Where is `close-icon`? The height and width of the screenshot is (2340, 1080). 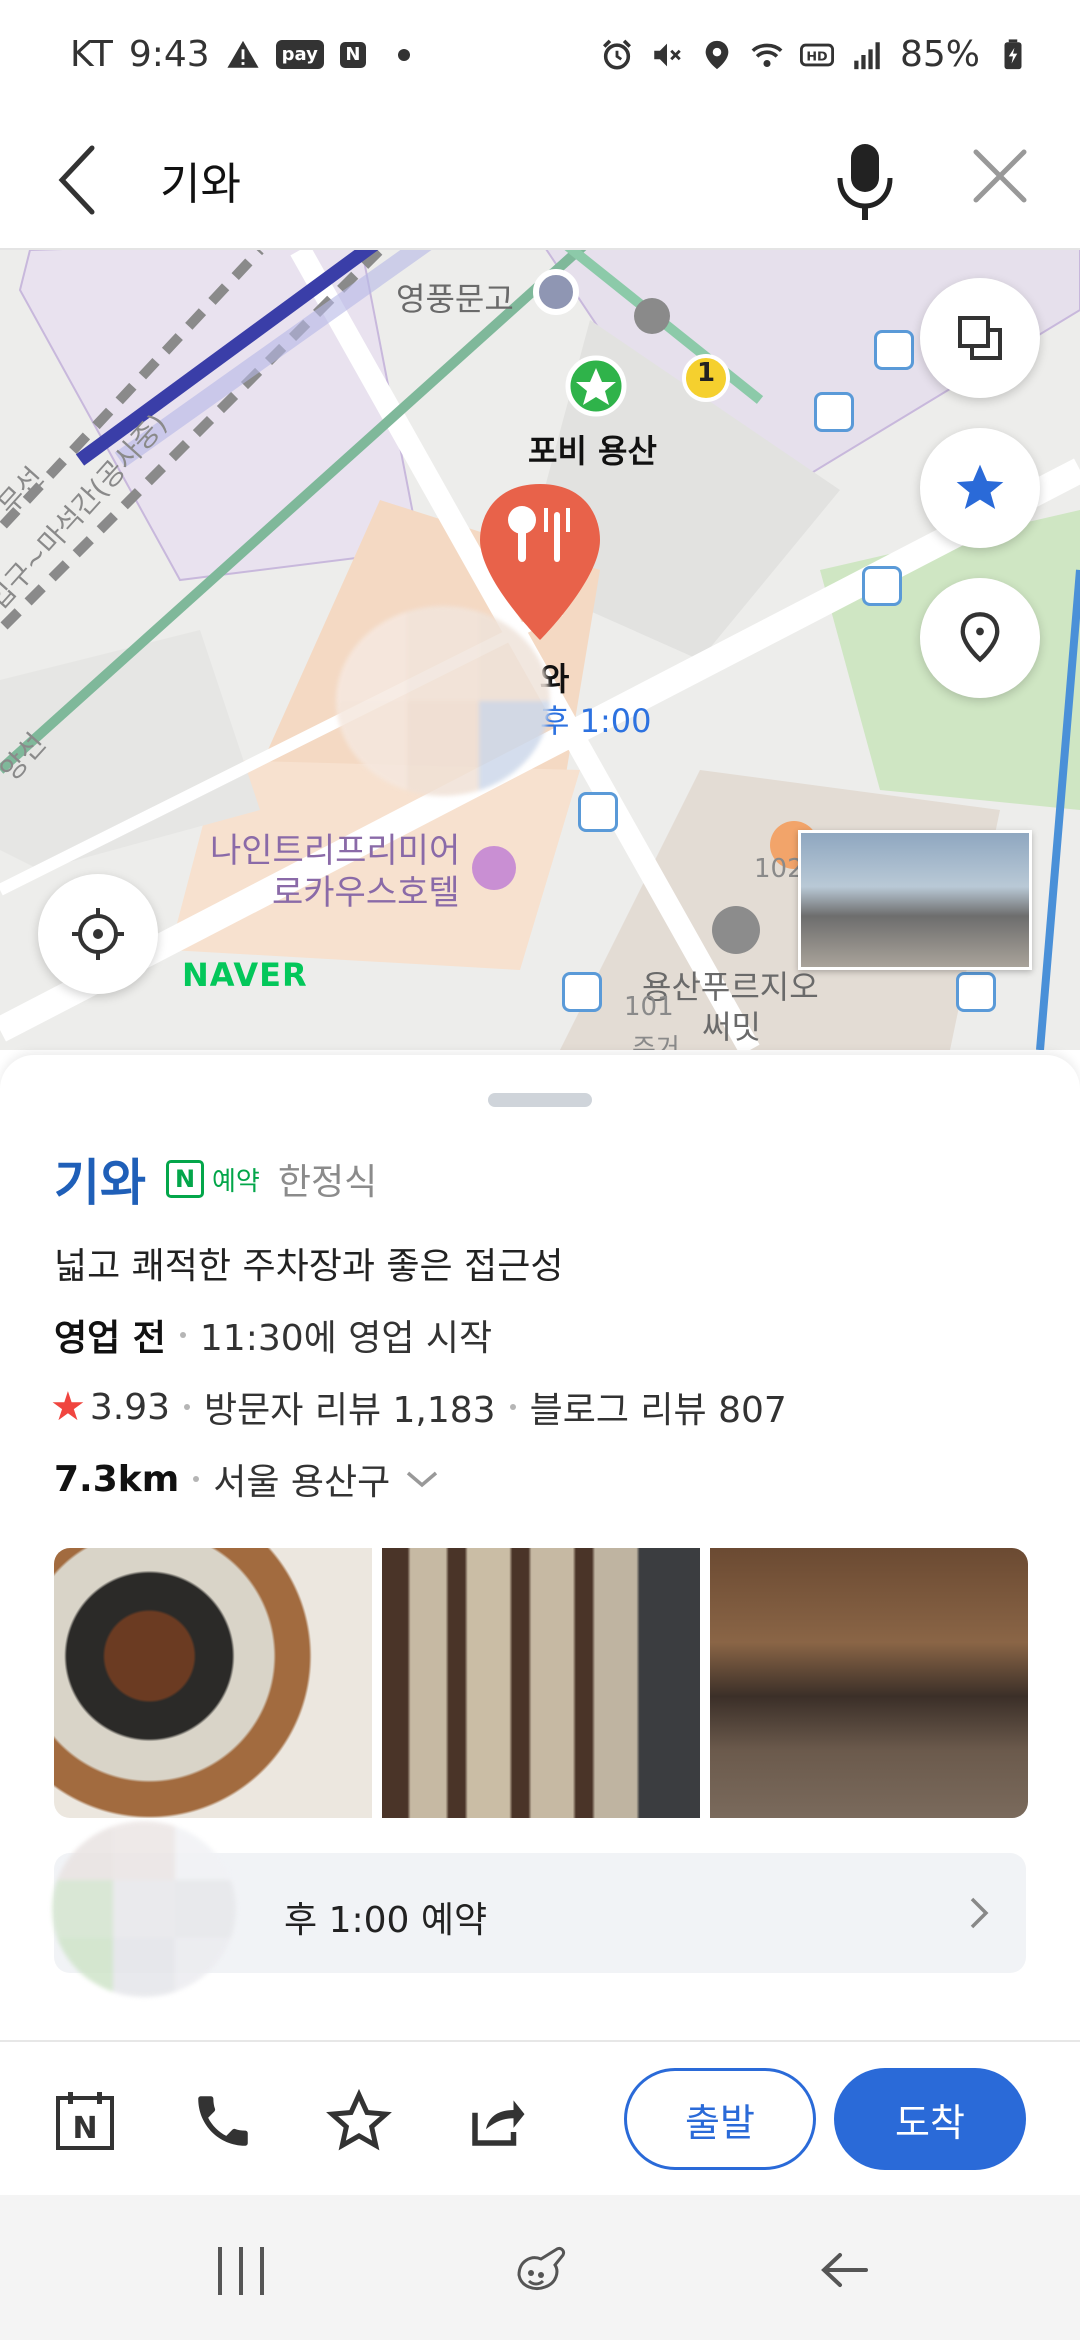 close-icon is located at coordinates (1000, 176).